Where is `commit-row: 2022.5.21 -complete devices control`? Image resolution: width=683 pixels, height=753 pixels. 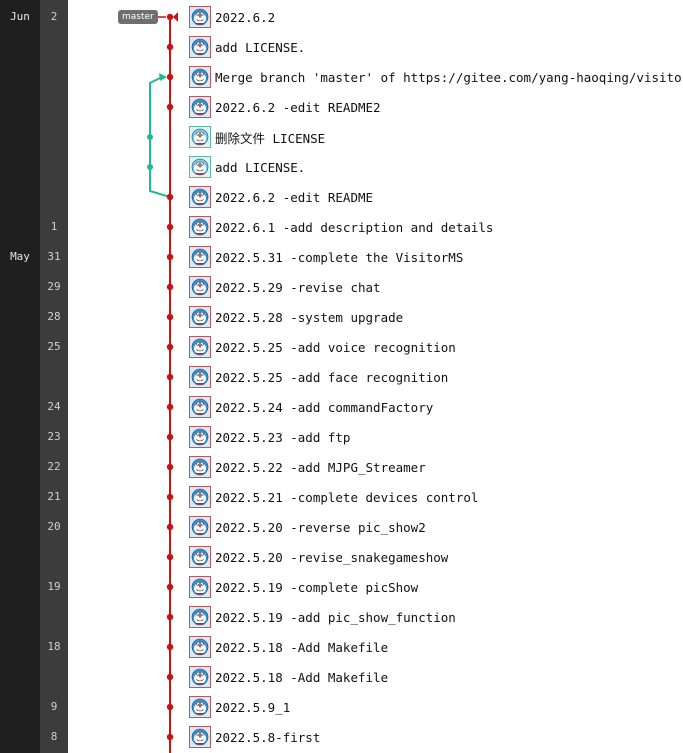 commit-row: 2022.5.21 -complete devices control is located at coordinates (434, 497).